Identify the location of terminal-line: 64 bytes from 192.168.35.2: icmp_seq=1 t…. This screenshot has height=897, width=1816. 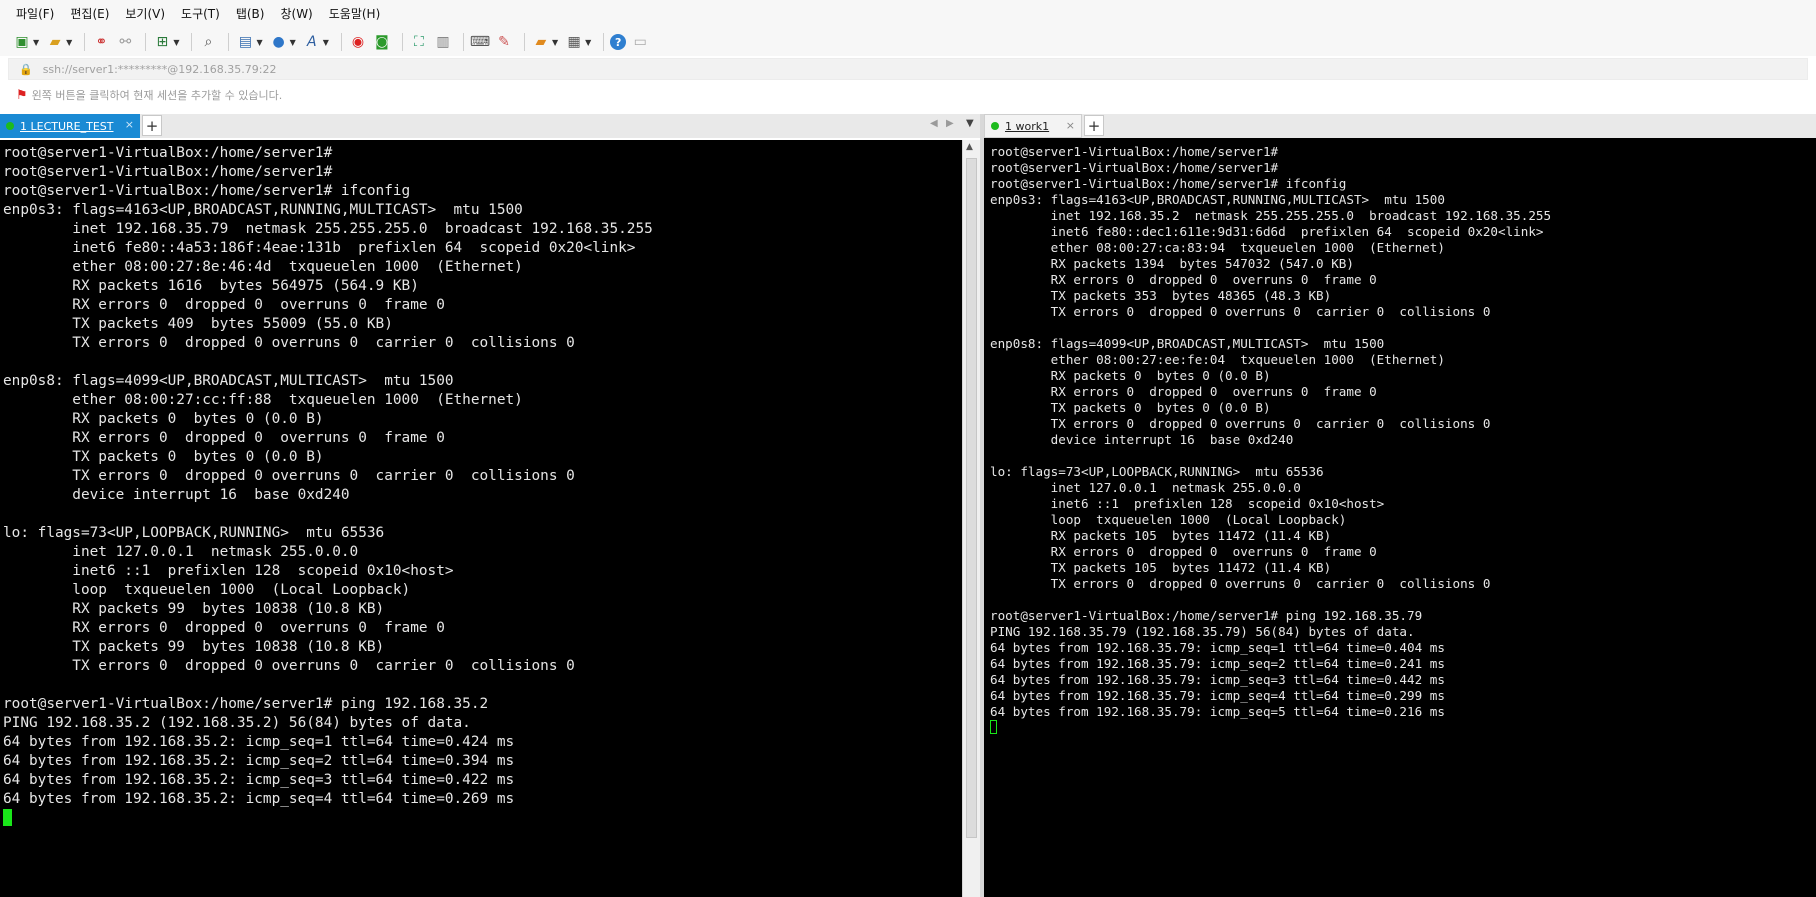
(259, 742).